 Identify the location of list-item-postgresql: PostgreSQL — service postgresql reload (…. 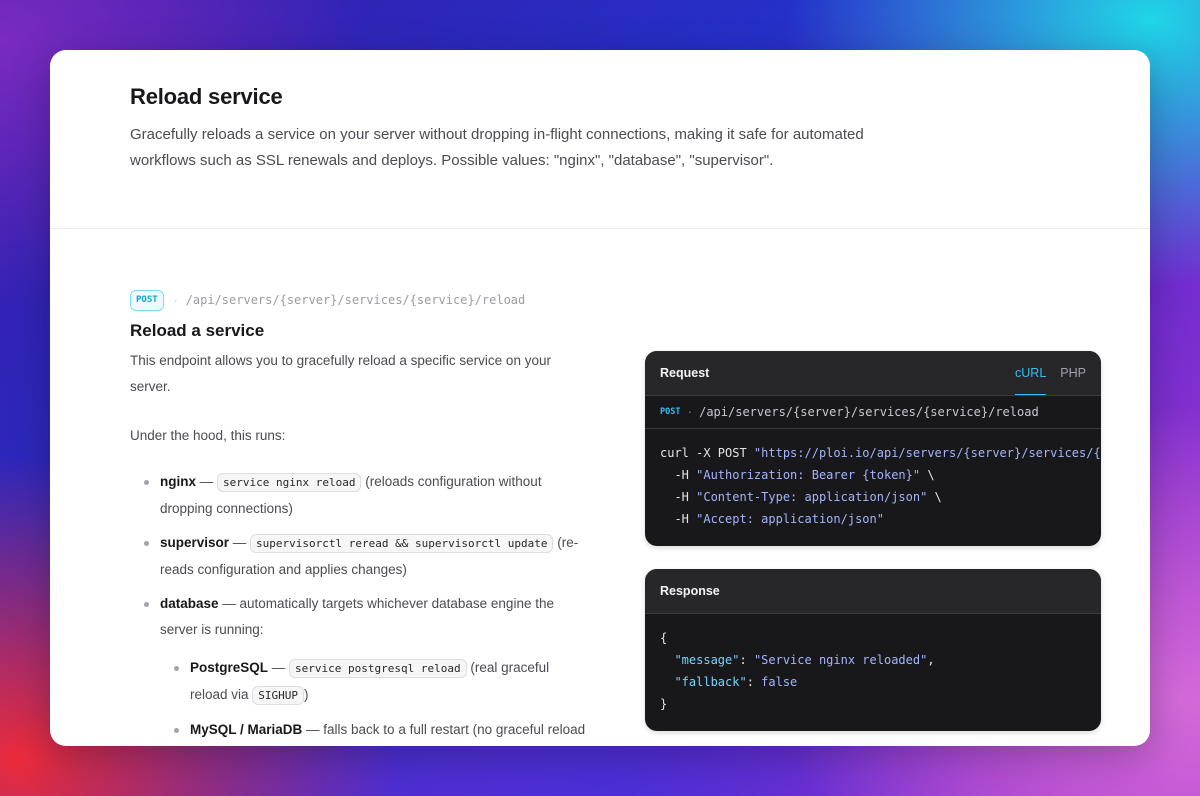
(375, 682).